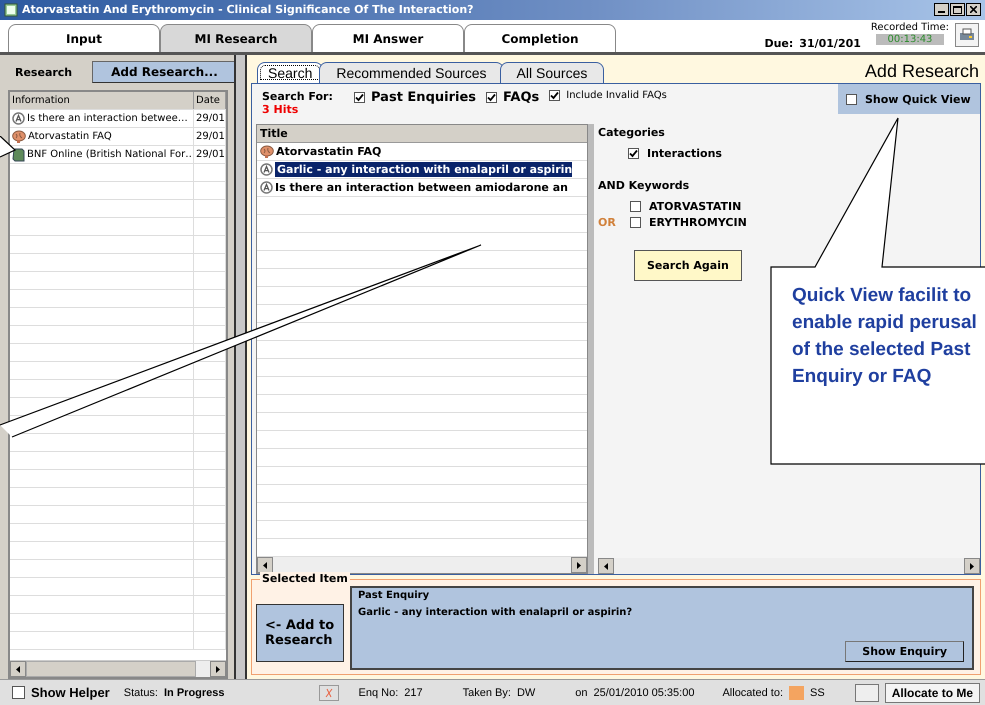 The image size is (985, 705). What do you see at coordinates (84, 38) in the screenshot?
I see `tab: Input` at bounding box center [84, 38].